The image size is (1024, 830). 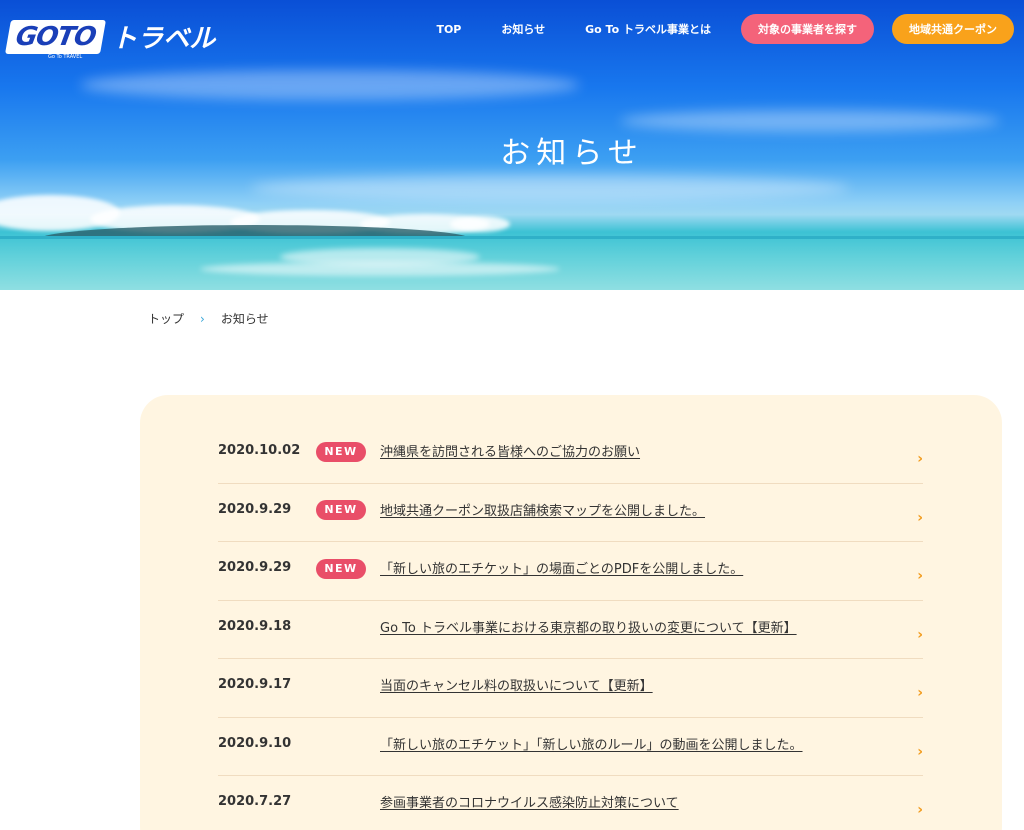 I want to click on news-date: 2020.9.18, so click(x=255, y=626).